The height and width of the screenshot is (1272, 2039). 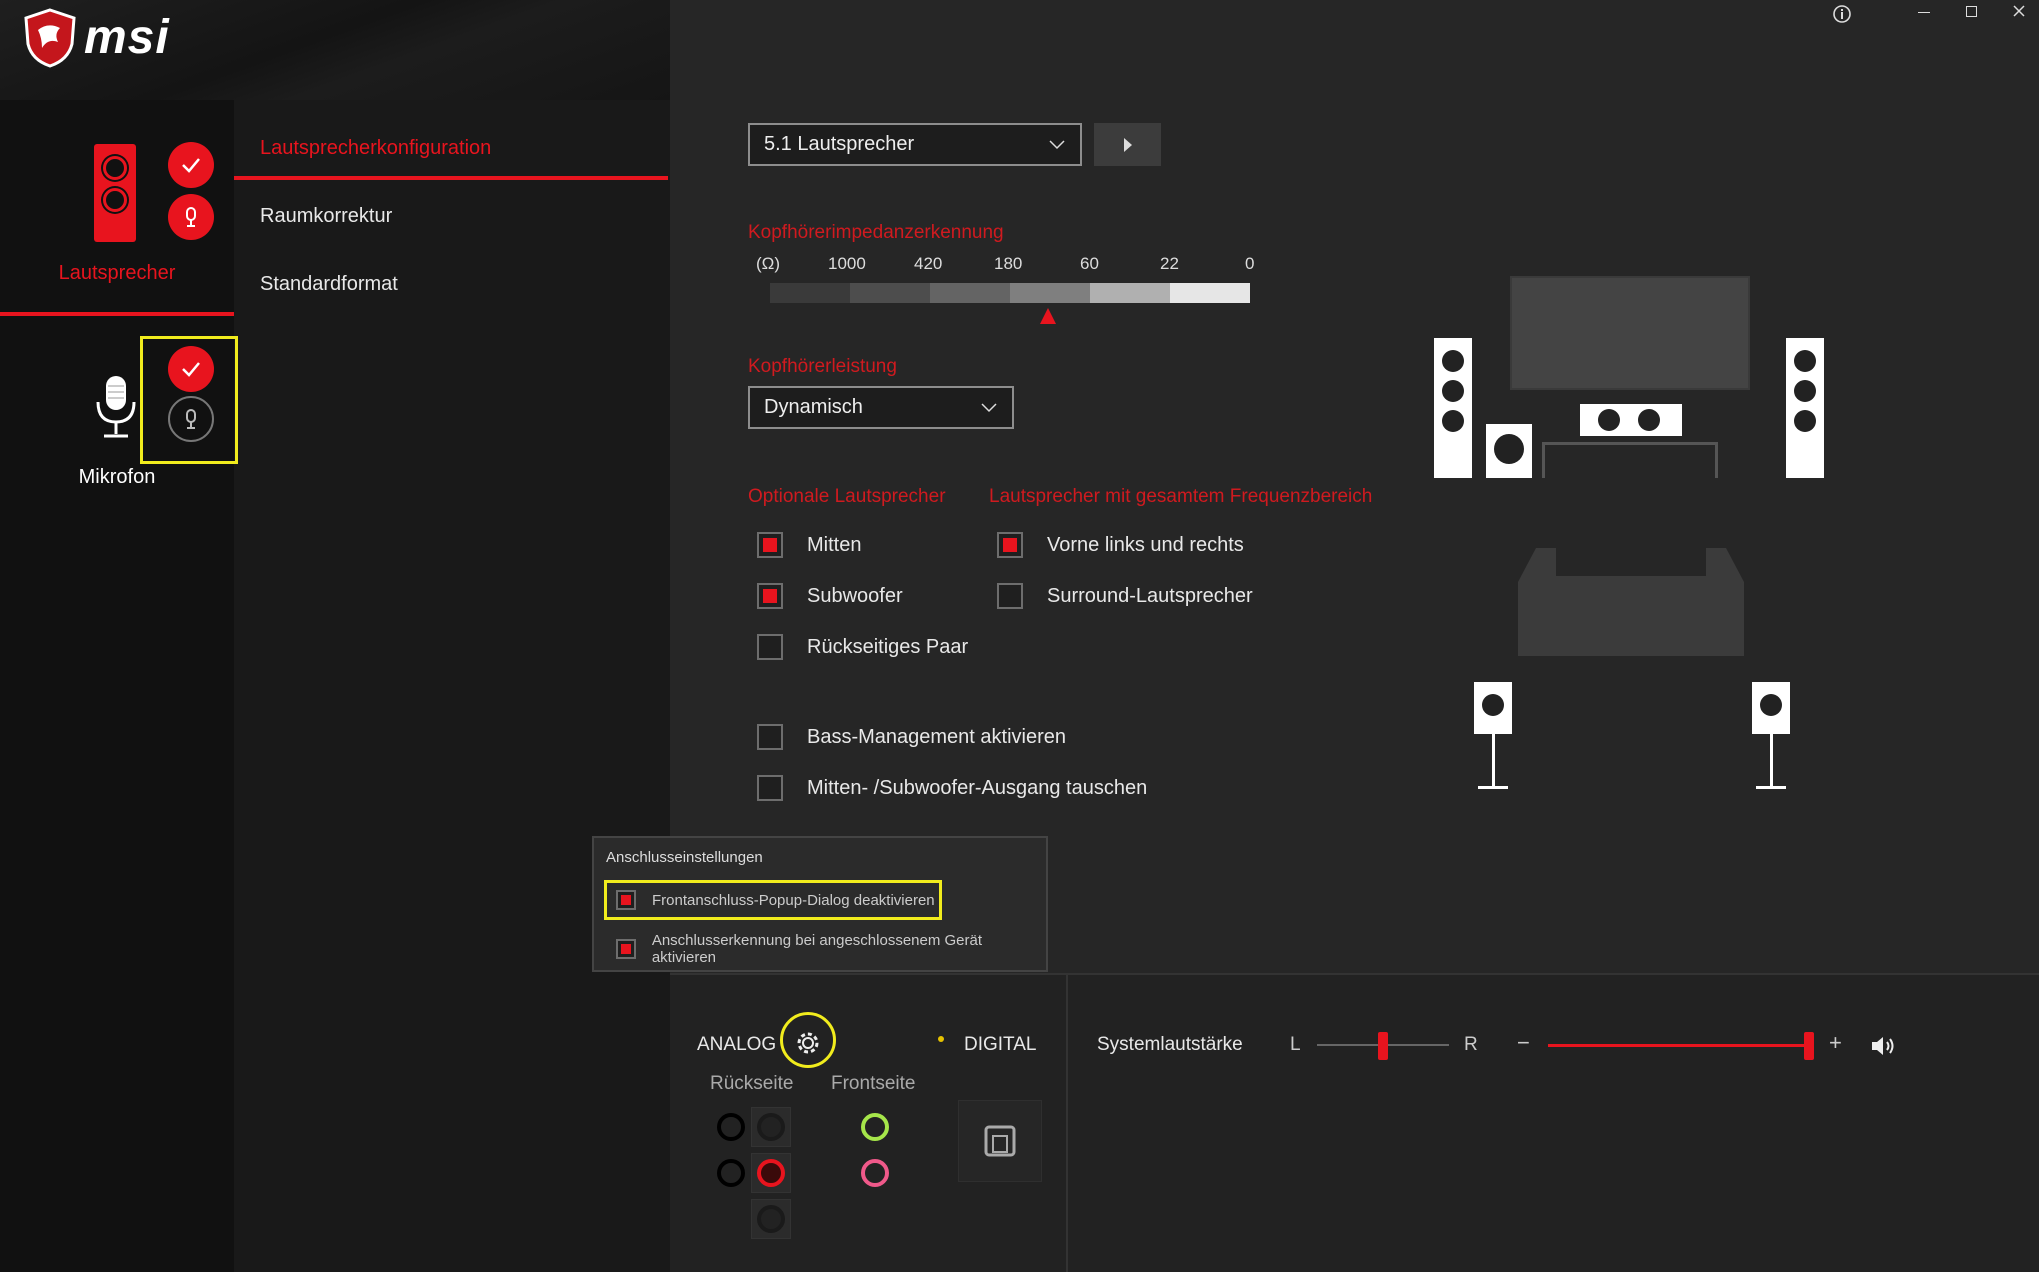 I want to click on close-icon, so click(x=2019, y=13).